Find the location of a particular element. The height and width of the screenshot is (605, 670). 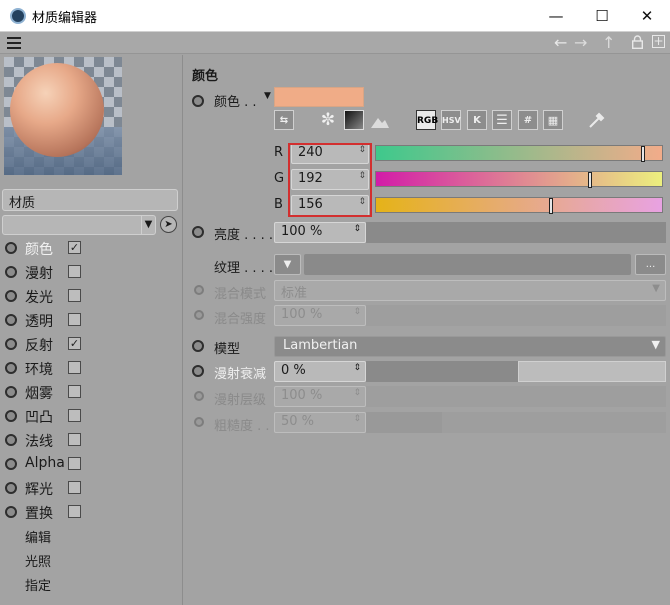

roughness-slider-left is located at coordinates (404, 422).